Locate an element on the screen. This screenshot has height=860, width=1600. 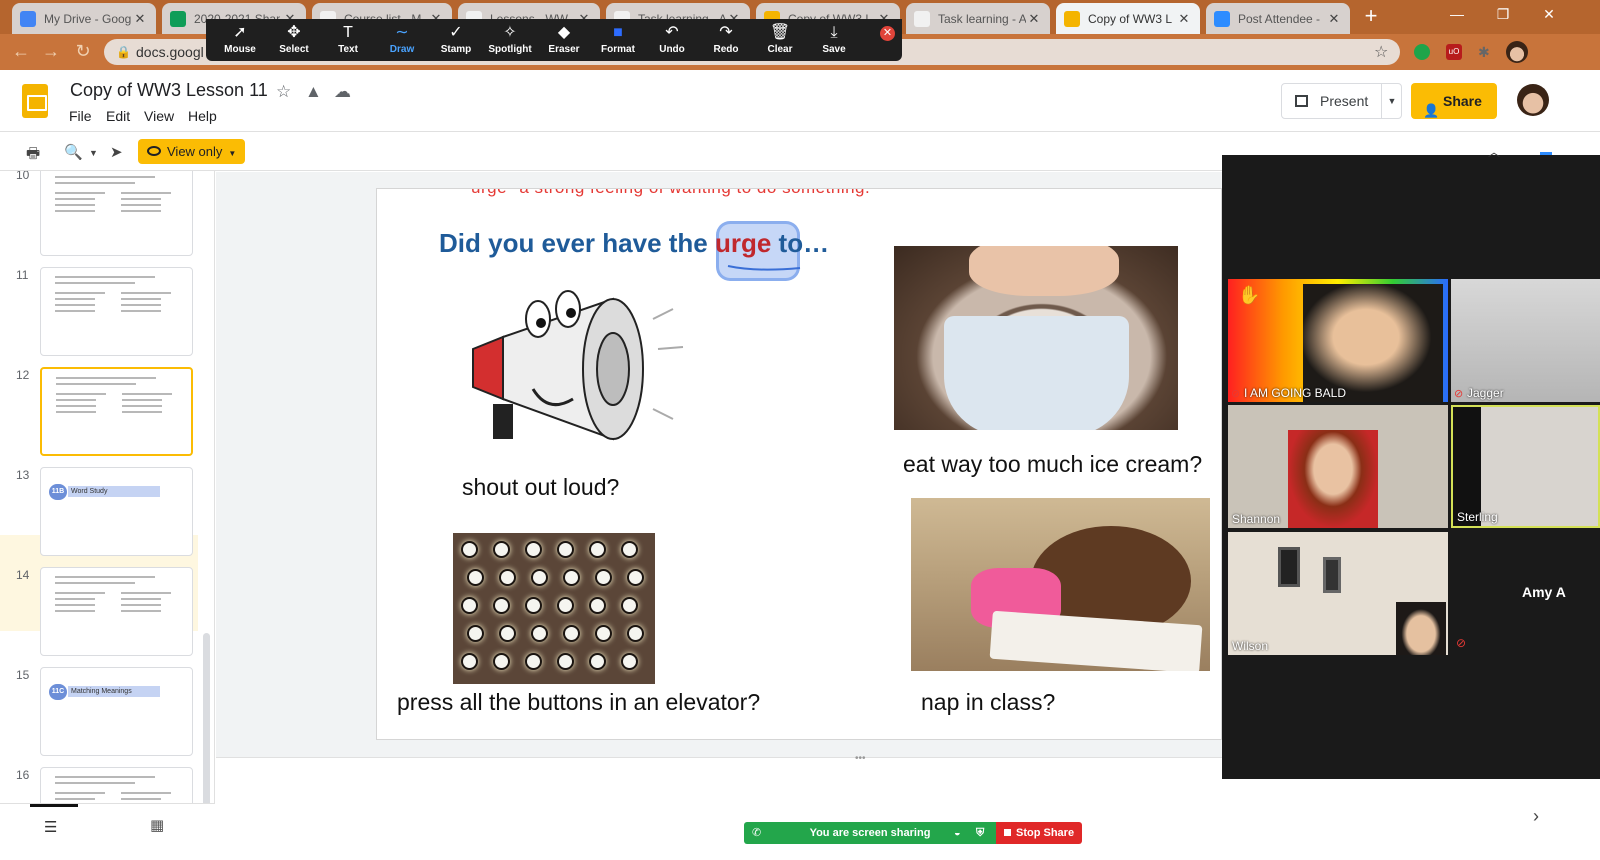
menu-view: View is located at coordinates (159, 116).